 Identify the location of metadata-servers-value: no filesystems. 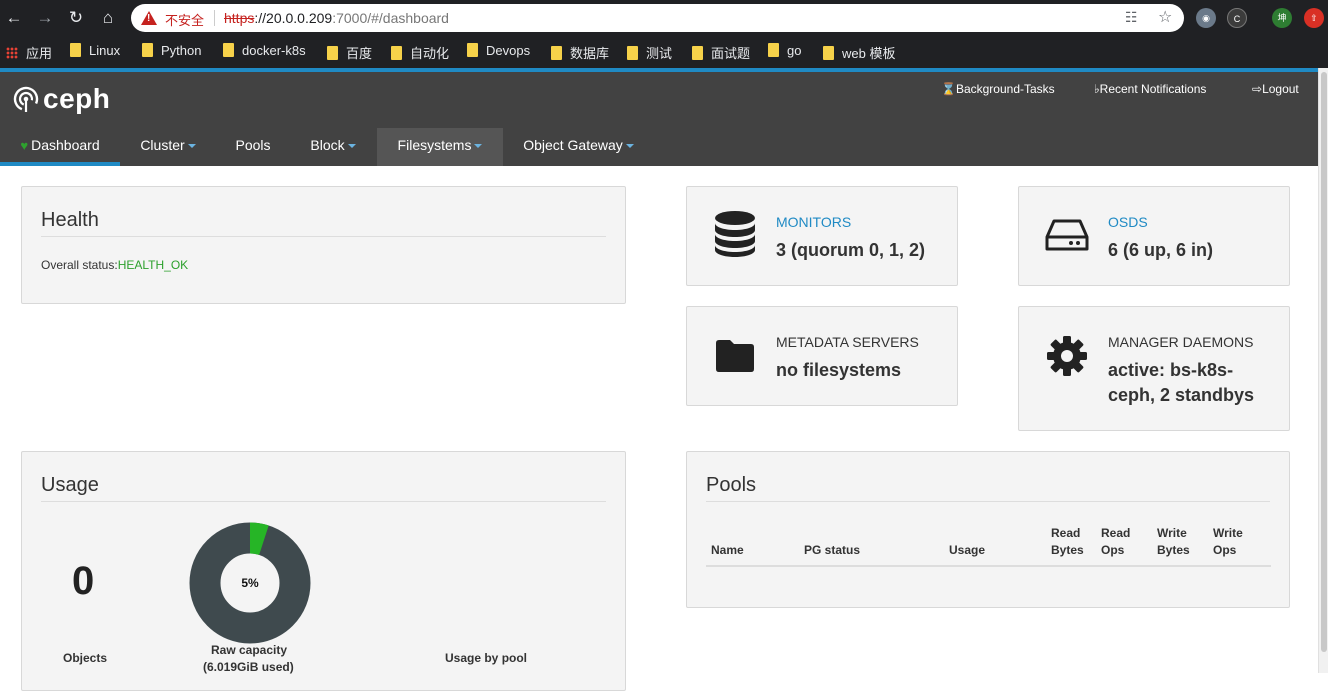
(839, 370).